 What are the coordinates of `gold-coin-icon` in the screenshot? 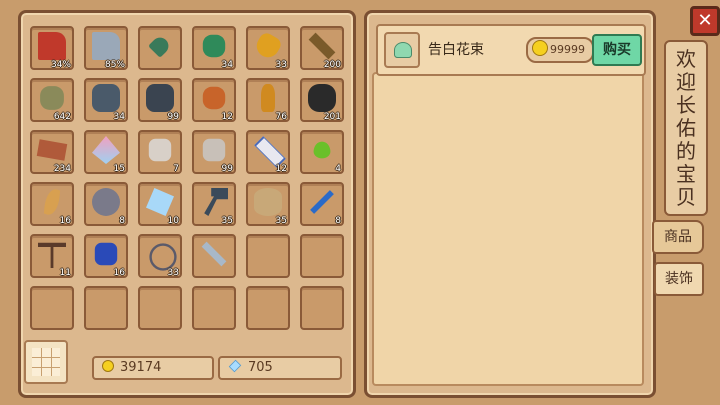 It's located at (108, 366).